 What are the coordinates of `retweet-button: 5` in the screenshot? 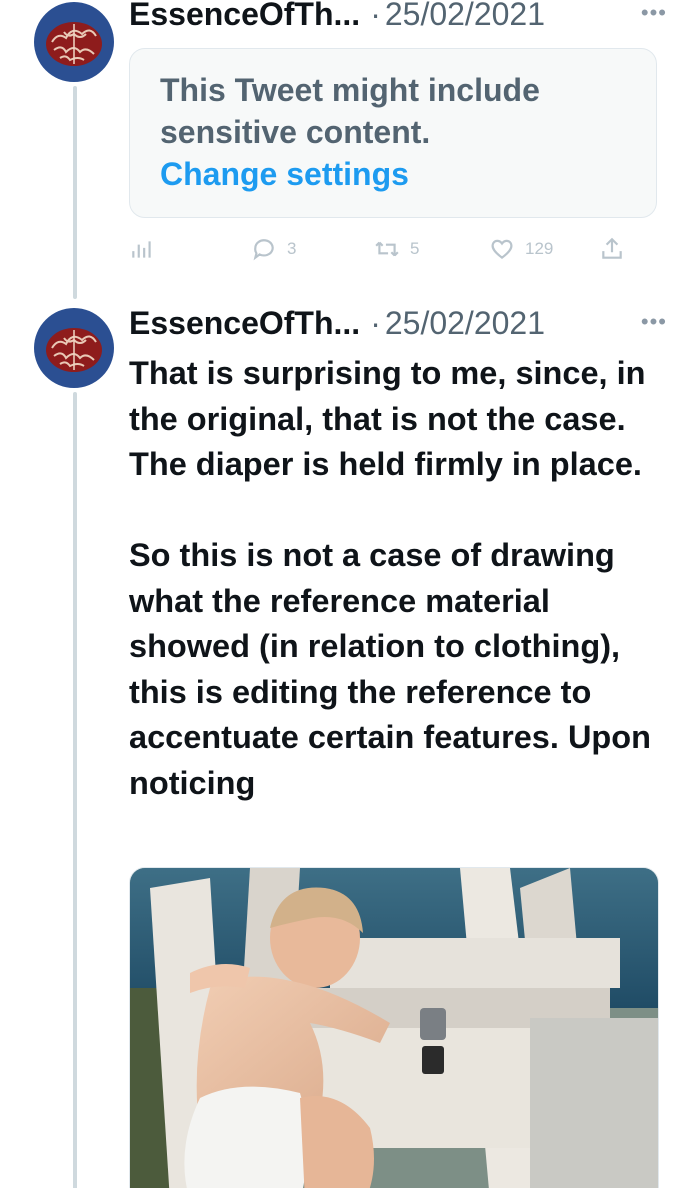 It's located at (396, 249).